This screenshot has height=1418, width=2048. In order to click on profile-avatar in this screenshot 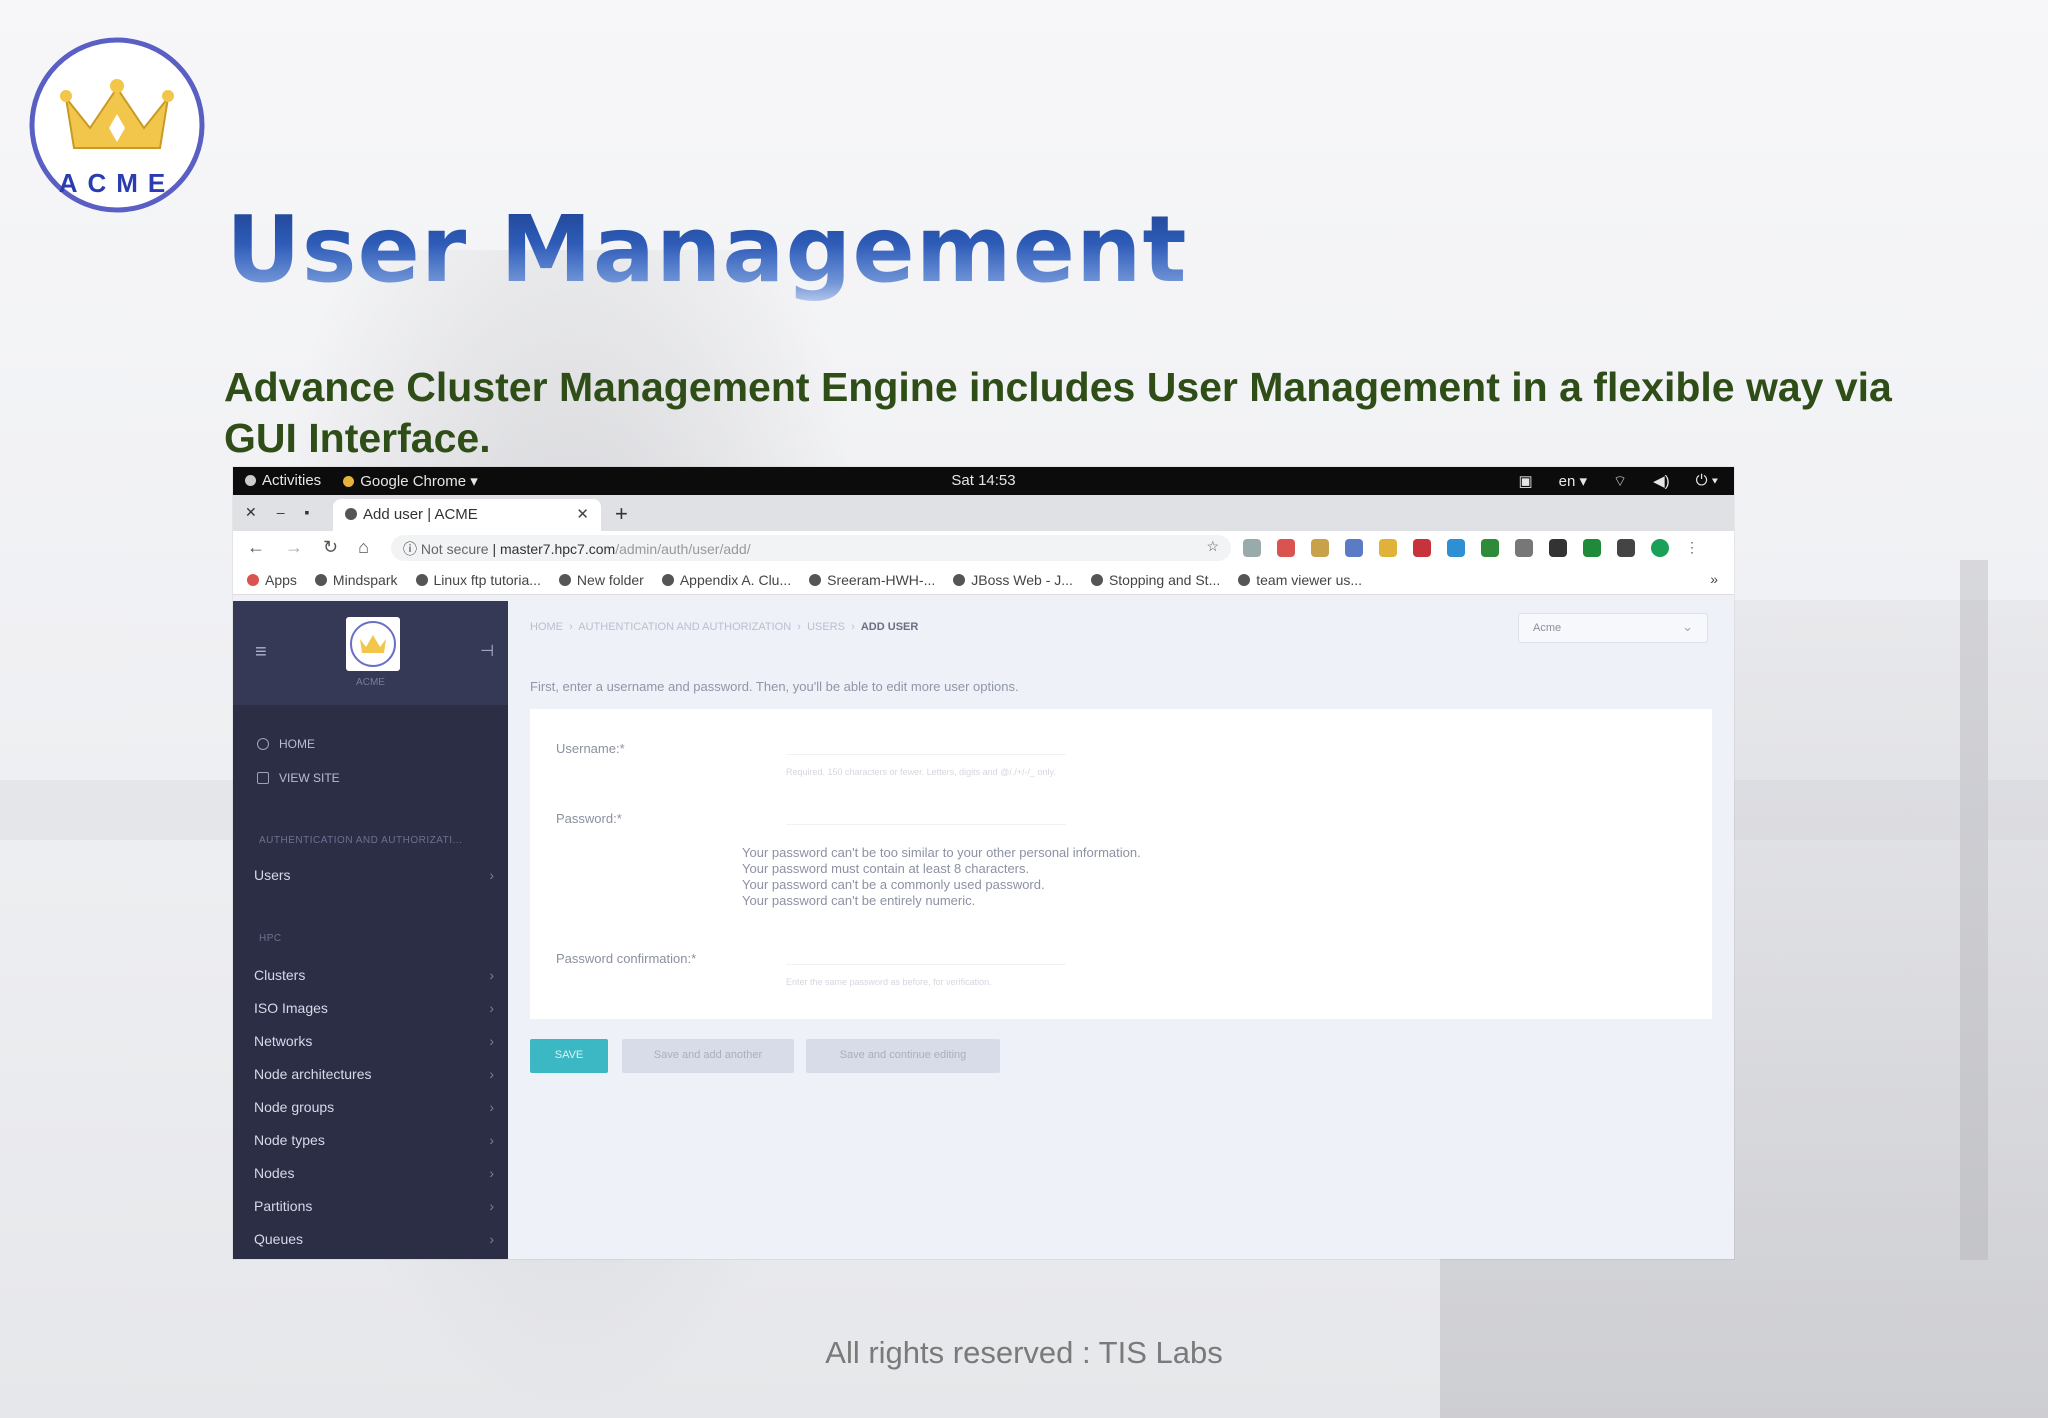, I will do `click(1660, 548)`.